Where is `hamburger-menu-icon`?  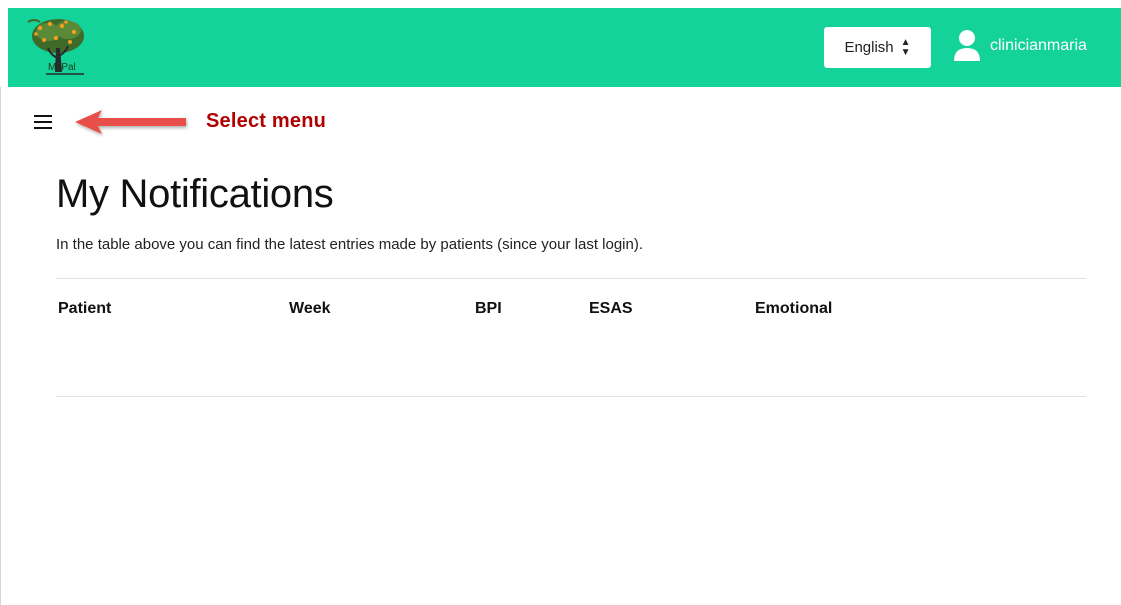
hamburger-menu-icon is located at coordinates (43, 122).